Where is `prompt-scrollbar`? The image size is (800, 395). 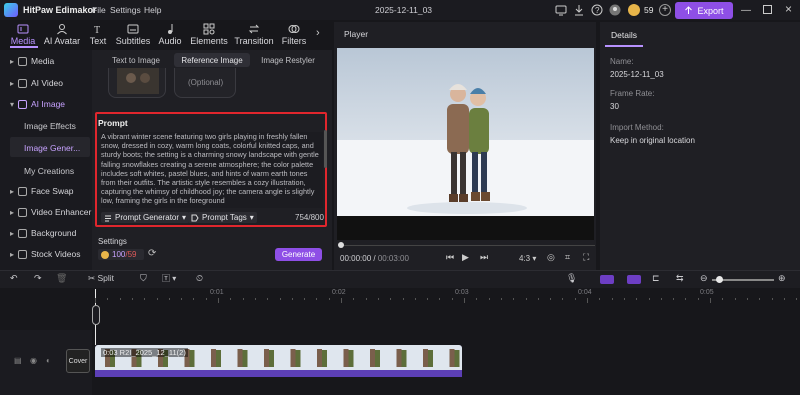 prompt-scrollbar is located at coordinates (325, 149).